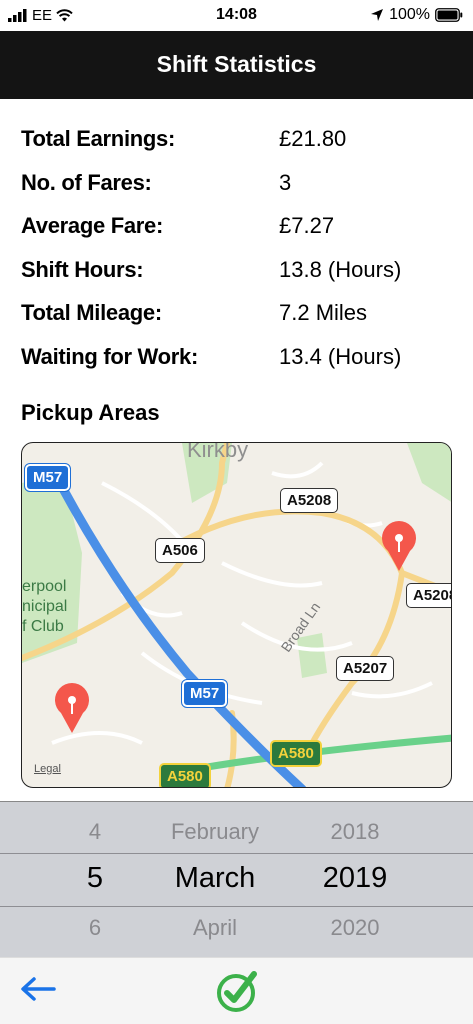 Image resolution: width=473 pixels, height=1024 pixels. I want to click on stat-value: 13.4 (Hours), so click(340, 356).